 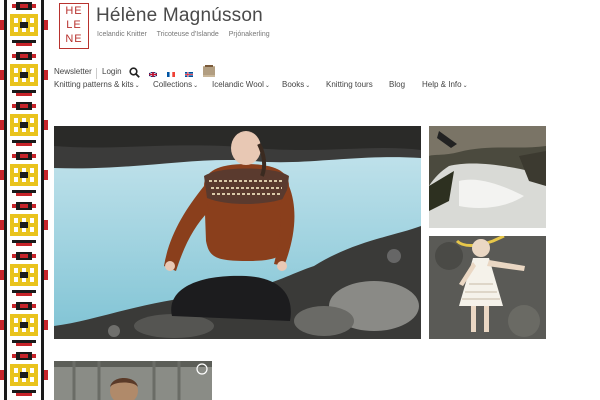 I want to click on decorative-pattern-border, so click(x=24, y=200).